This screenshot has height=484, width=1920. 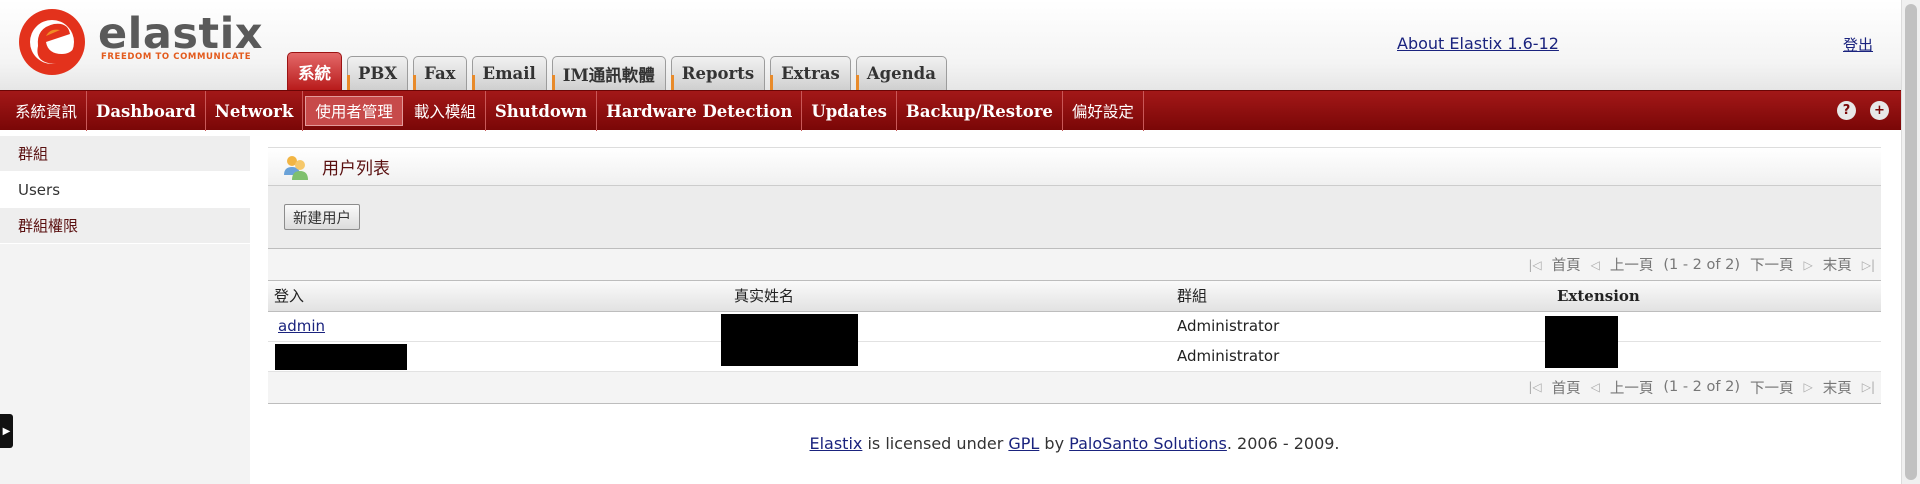 What do you see at coordinates (1283, 443) in the screenshot?
I see `footer-text: . 2006 - 2009.` at bounding box center [1283, 443].